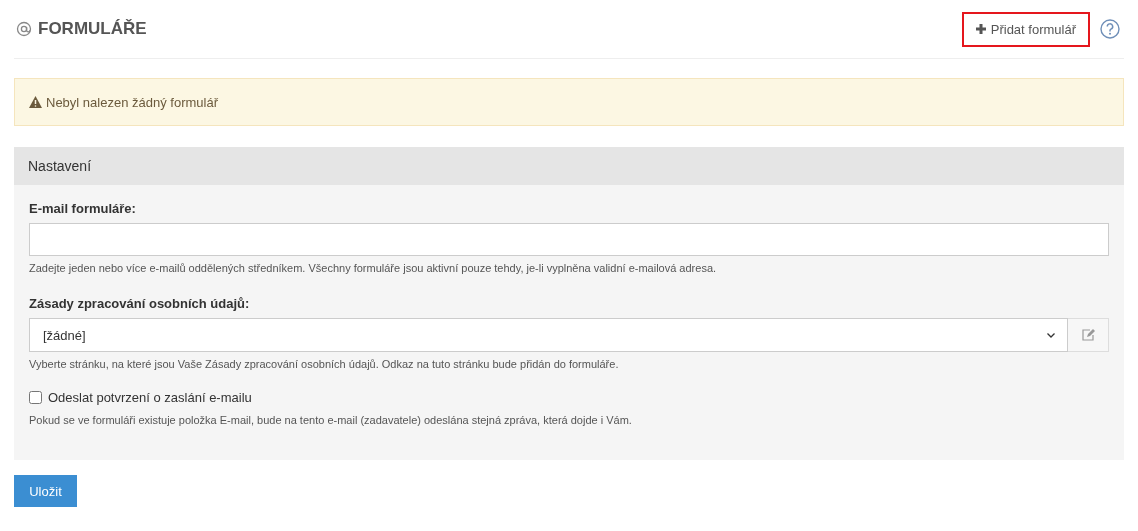 The width and height of the screenshot is (1138, 531). What do you see at coordinates (132, 102) in the screenshot?
I see `alert-text: Nebyl nalezen žádný formulář` at bounding box center [132, 102].